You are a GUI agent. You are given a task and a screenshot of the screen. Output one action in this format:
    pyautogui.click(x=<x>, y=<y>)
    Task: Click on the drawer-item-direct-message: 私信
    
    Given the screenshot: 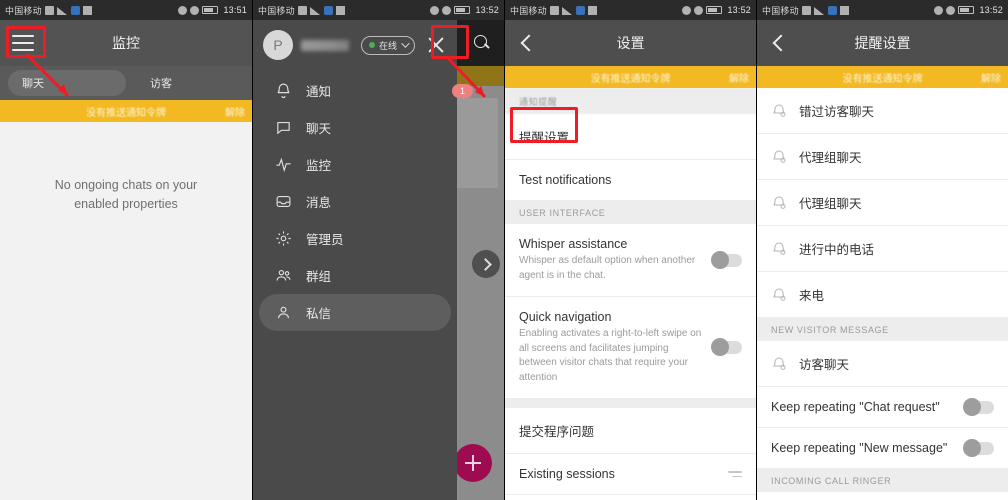 What is the action you would take?
    pyautogui.click(x=355, y=312)
    